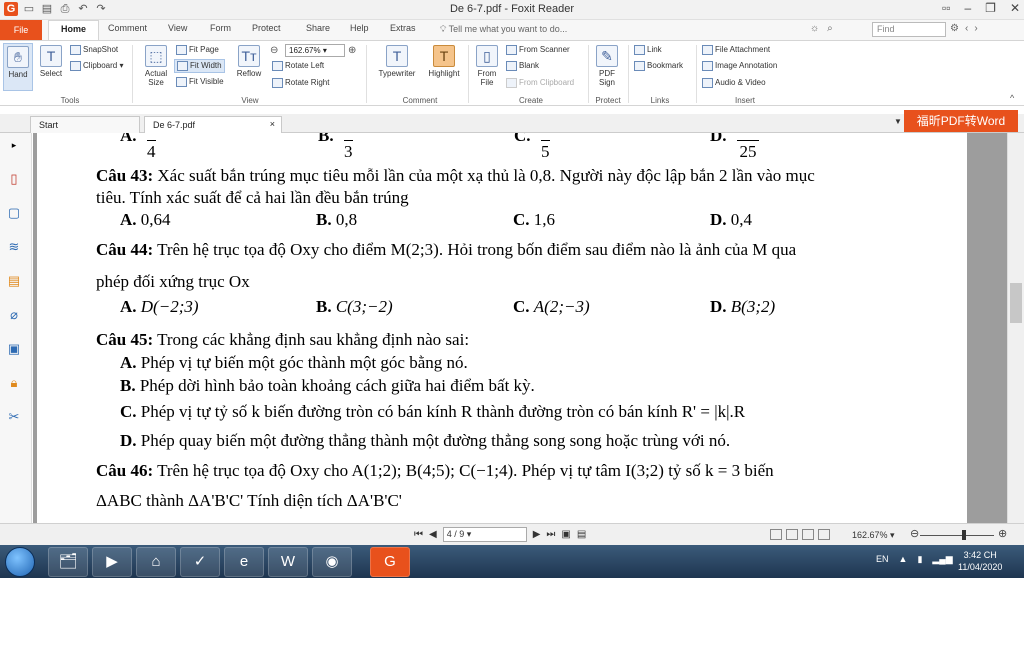  Describe the element at coordinates (1012, 98) in the screenshot. I see `collapse-ribbon-icon: ^` at that location.